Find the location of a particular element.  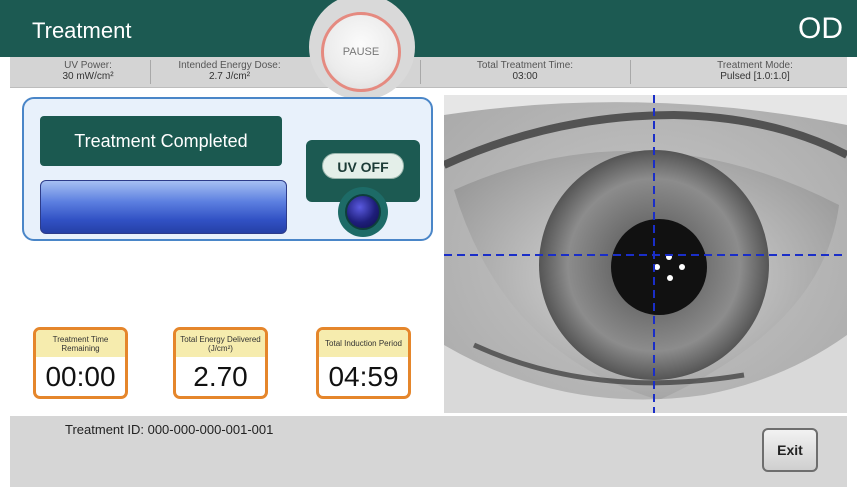

treatment-id: Treatment ID: 000-000-000-001-001 is located at coordinates (169, 429).